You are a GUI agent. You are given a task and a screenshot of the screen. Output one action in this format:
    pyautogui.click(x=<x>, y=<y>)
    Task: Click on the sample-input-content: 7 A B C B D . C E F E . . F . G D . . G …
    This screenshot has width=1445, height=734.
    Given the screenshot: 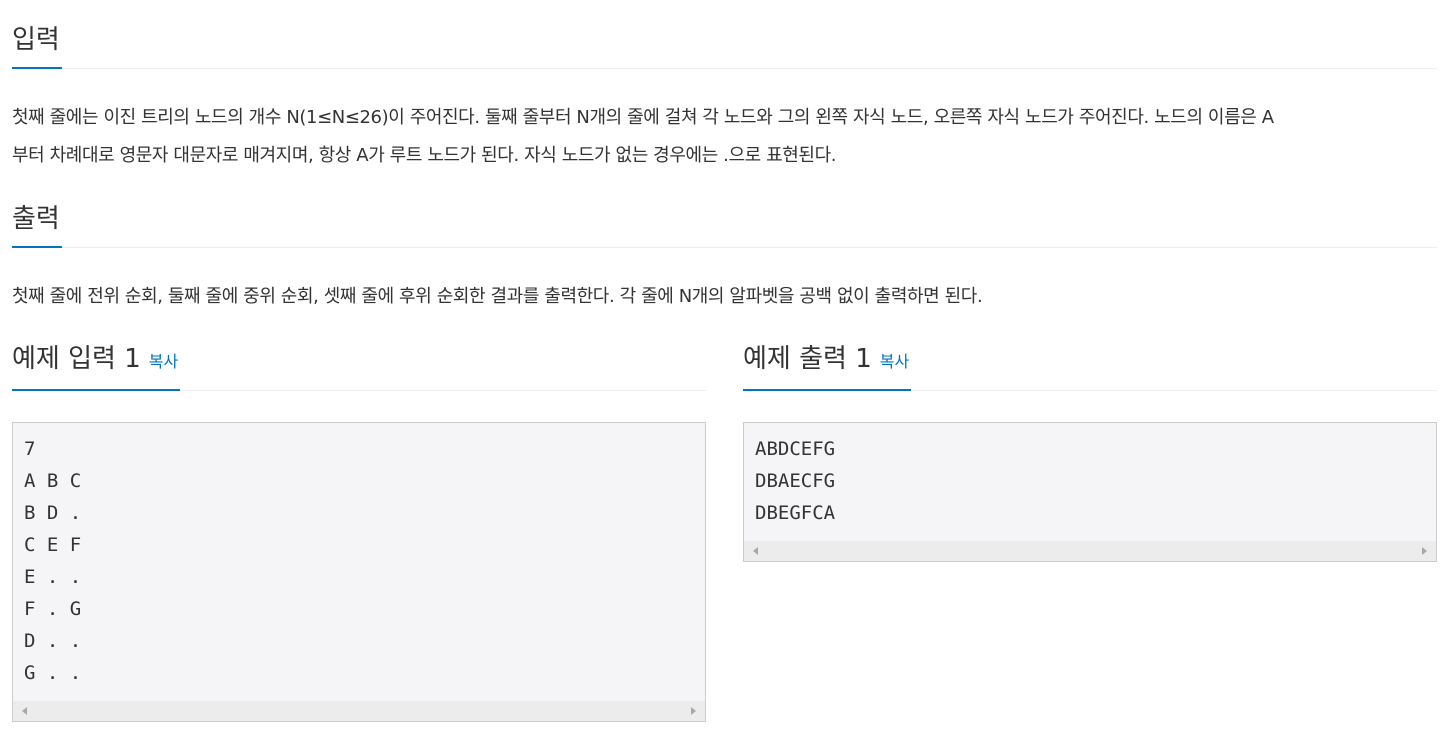 What is the action you would take?
    pyautogui.click(x=53, y=561)
    